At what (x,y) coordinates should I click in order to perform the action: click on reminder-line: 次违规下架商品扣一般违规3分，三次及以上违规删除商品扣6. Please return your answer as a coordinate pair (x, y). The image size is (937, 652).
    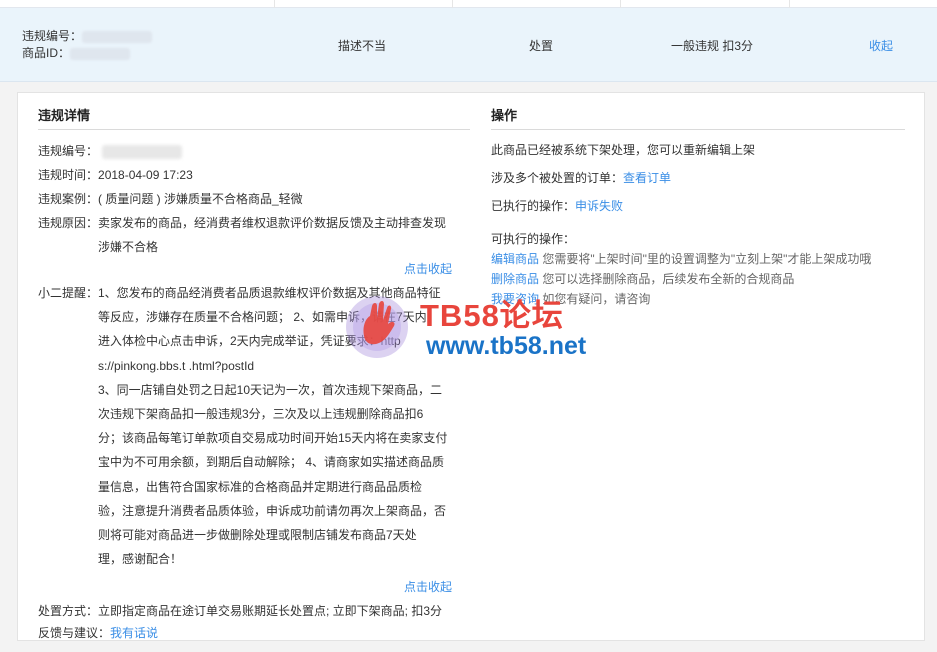
    Looking at the image, I should click on (261, 414).